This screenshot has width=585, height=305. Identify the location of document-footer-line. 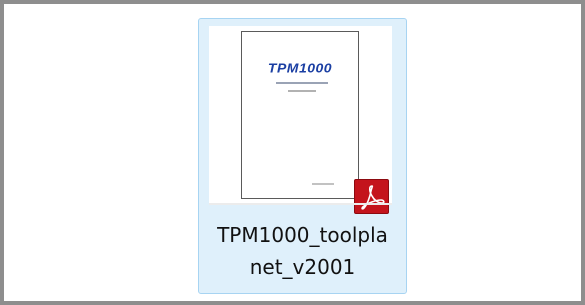
(323, 184).